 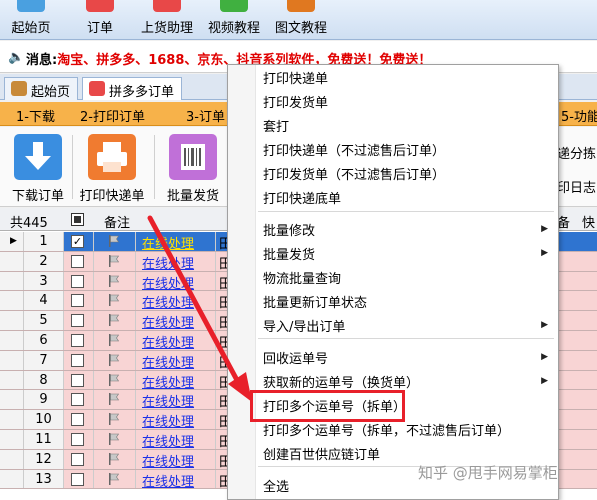 I want to click on toolbar-label: 起始页, so click(x=31, y=28).